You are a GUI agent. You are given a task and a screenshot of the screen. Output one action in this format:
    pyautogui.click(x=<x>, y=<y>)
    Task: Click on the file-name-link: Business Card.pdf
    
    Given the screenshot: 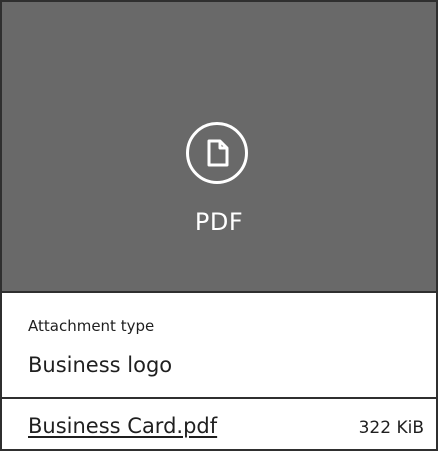 What is the action you would take?
    pyautogui.click(x=122, y=426)
    